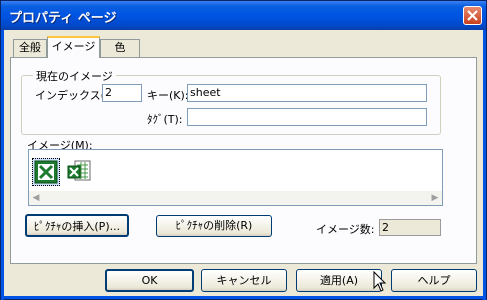  I want to click on tab-color: 色, so click(120, 48).